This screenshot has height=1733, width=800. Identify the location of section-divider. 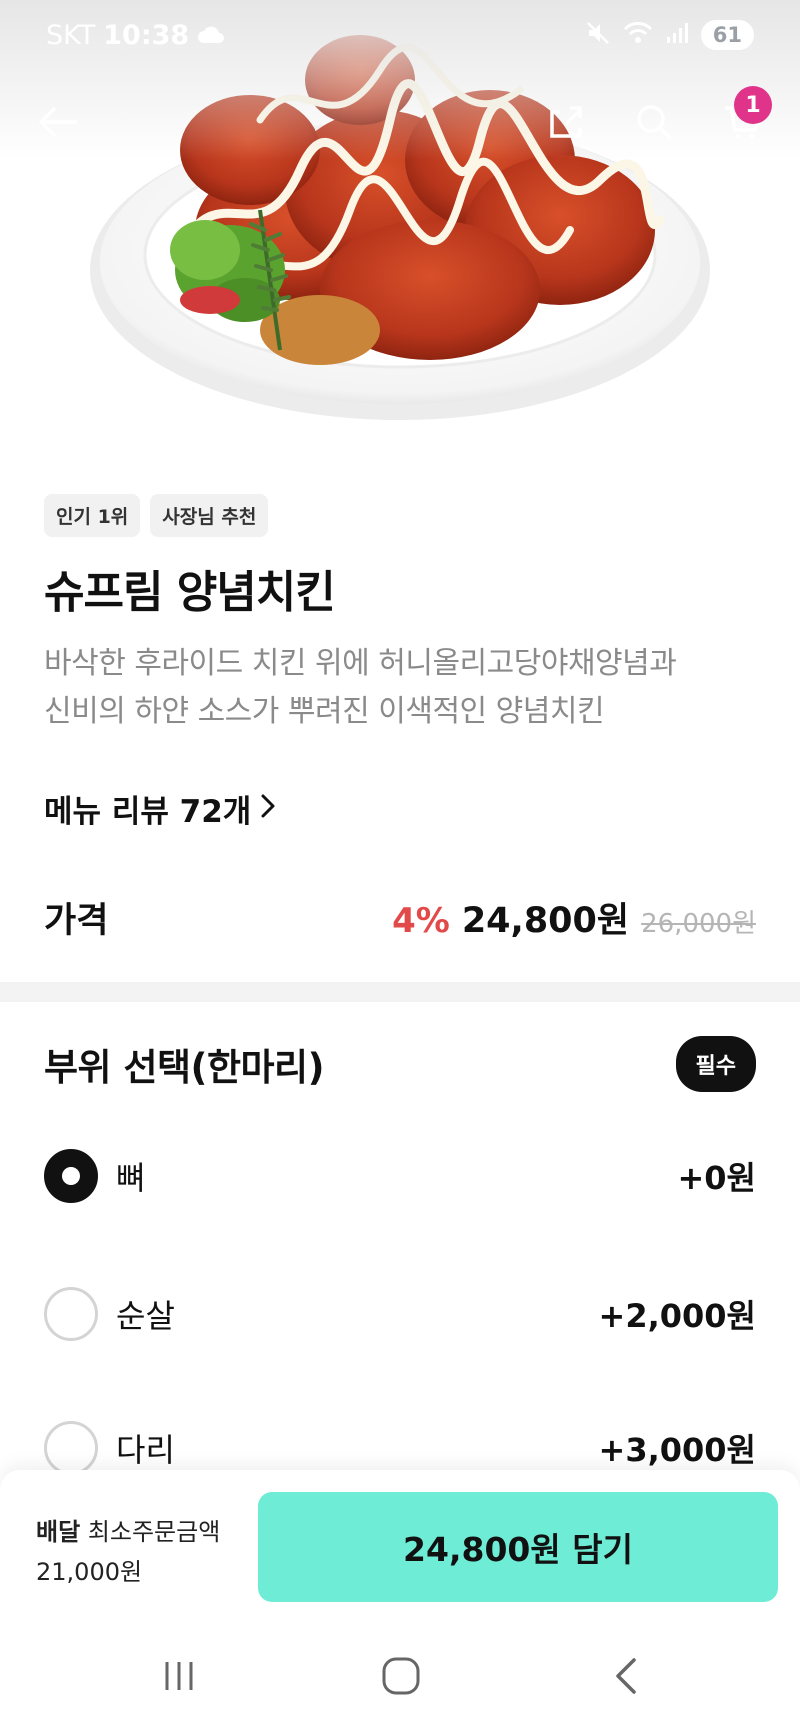
(400, 992).